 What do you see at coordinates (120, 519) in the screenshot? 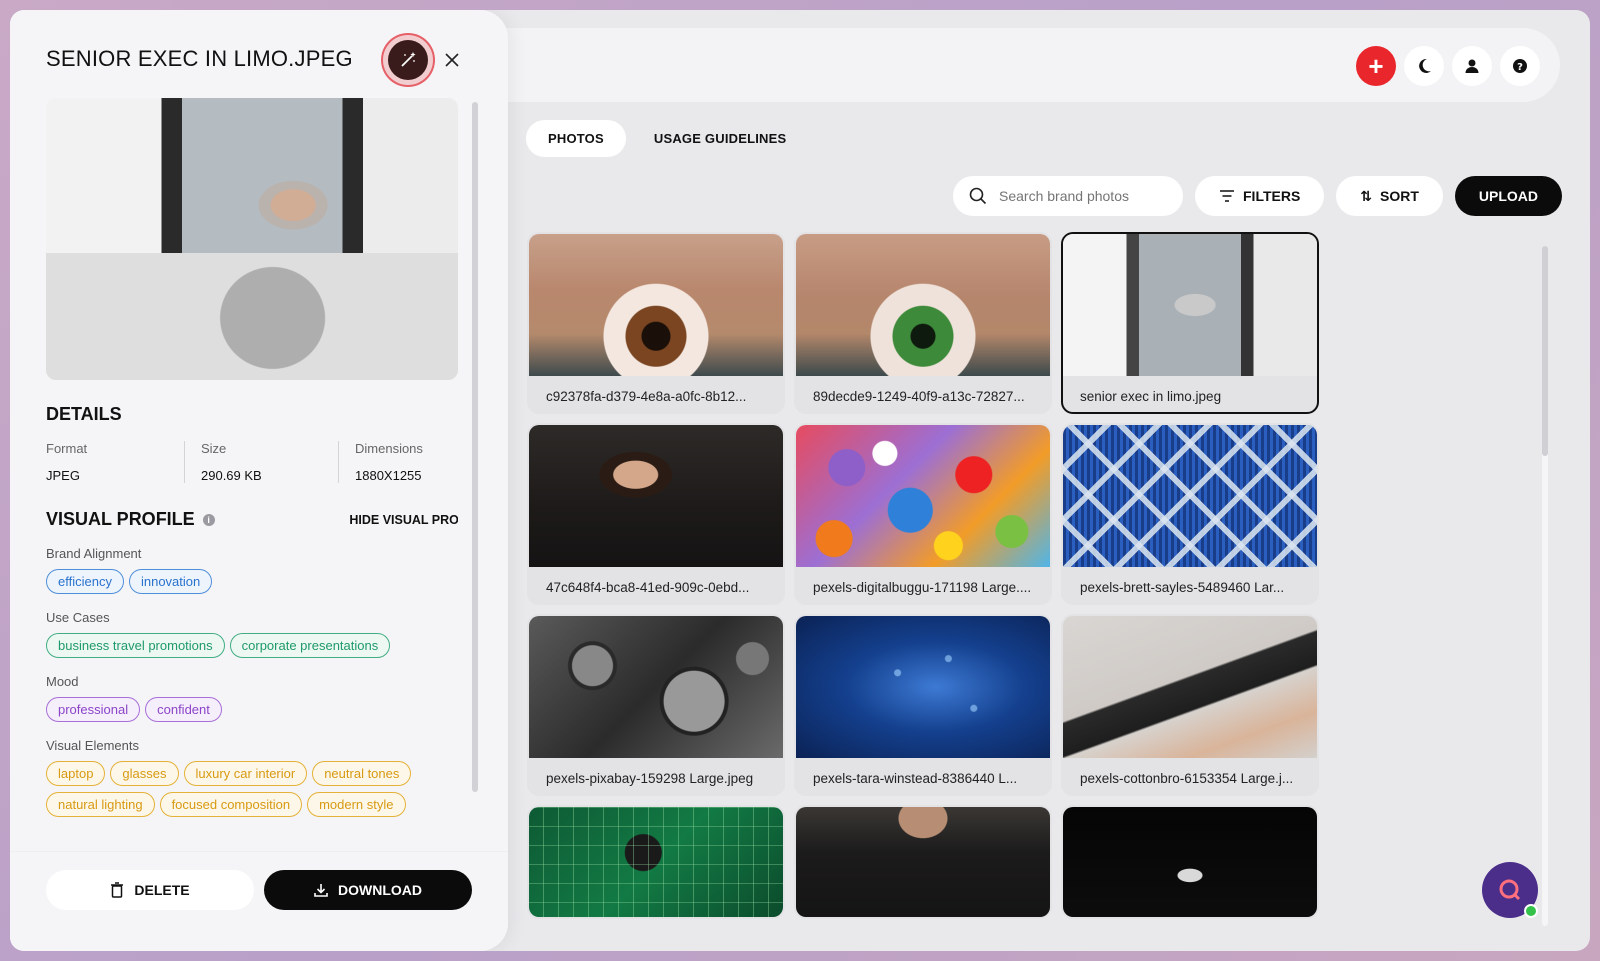
I see `visual-profile-title: VISUAL PROFILE` at bounding box center [120, 519].